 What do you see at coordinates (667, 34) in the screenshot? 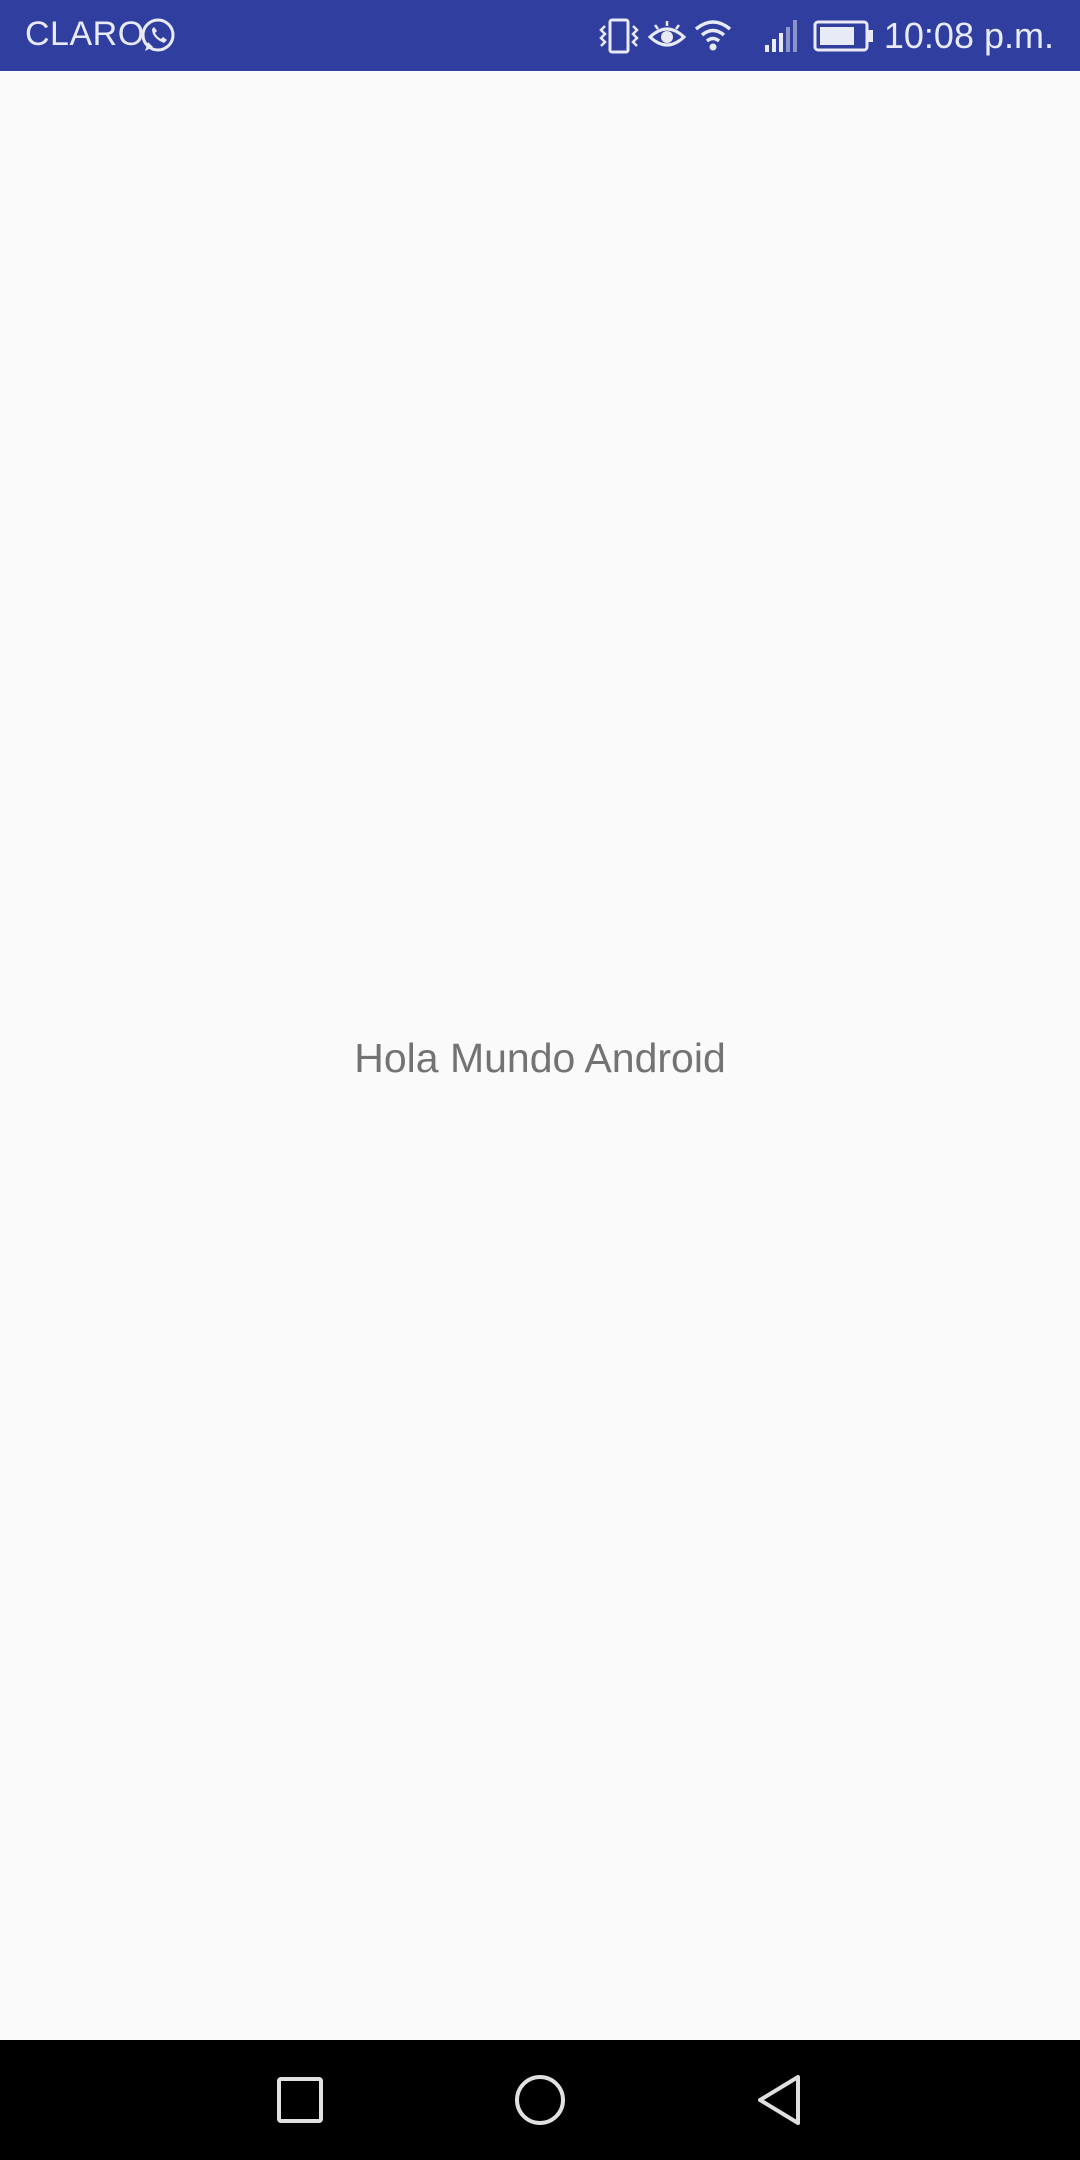
I see `eye-icon` at bounding box center [667, 34].